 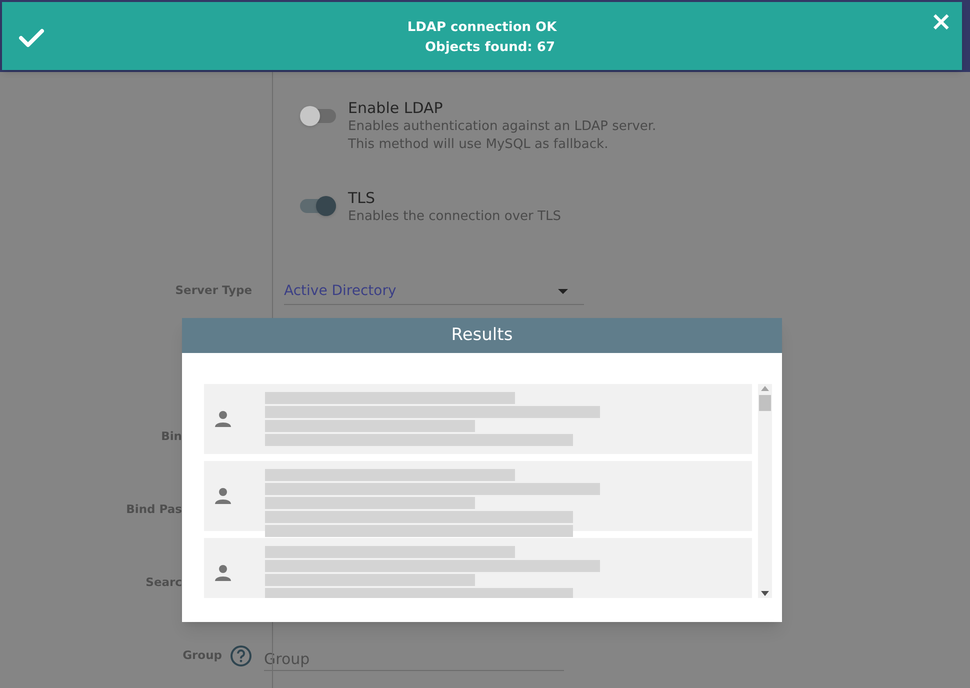 What do you see at coordinates (765, 593) in the screenshot?
I see `scroll-down-arrow-icon` at bounding box center [765, 593].